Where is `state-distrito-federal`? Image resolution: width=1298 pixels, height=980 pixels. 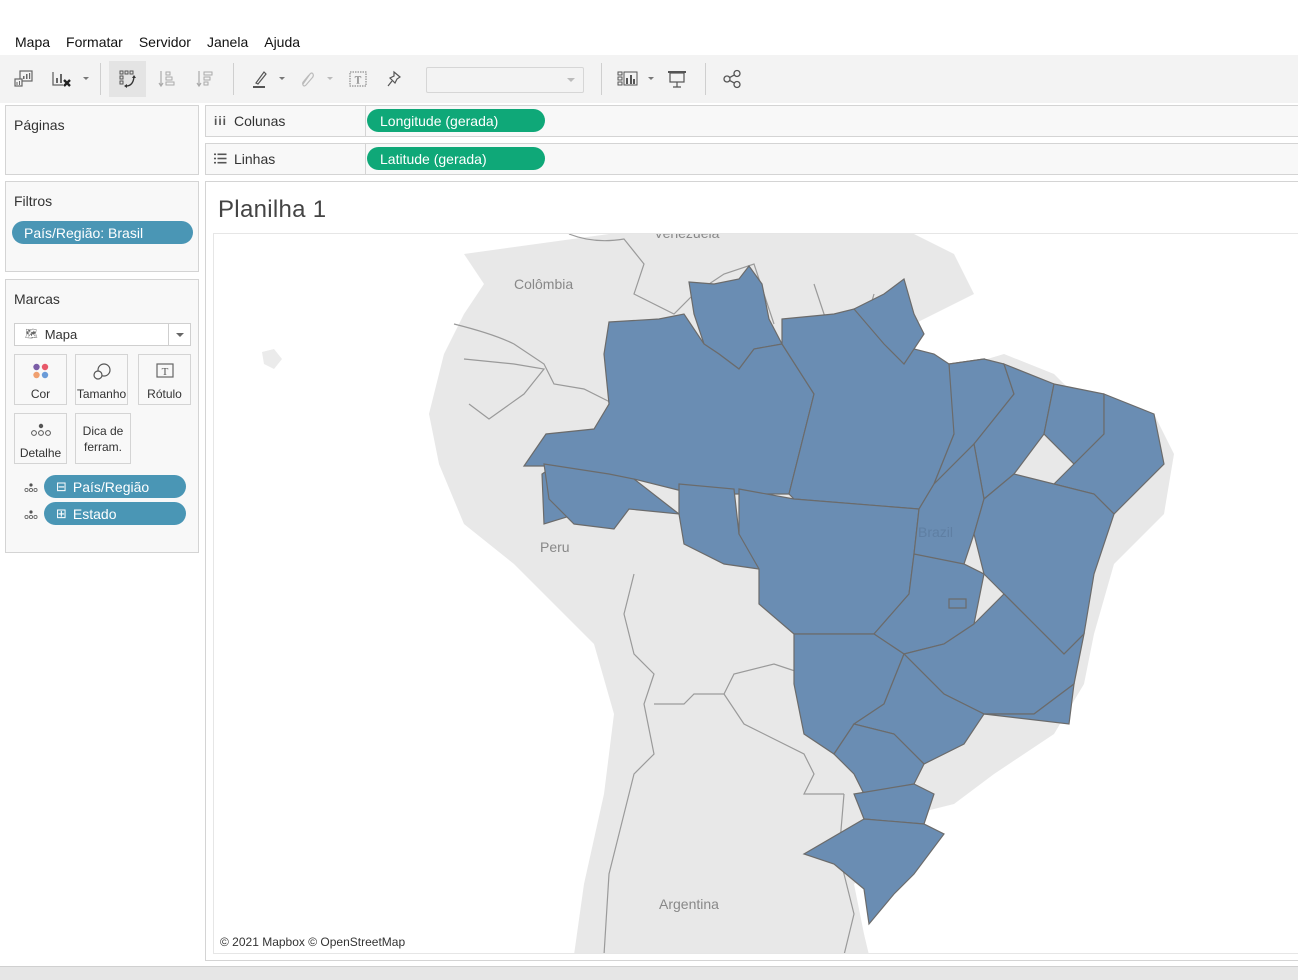 state-distrito-federal is located at coordinates (957, 603).